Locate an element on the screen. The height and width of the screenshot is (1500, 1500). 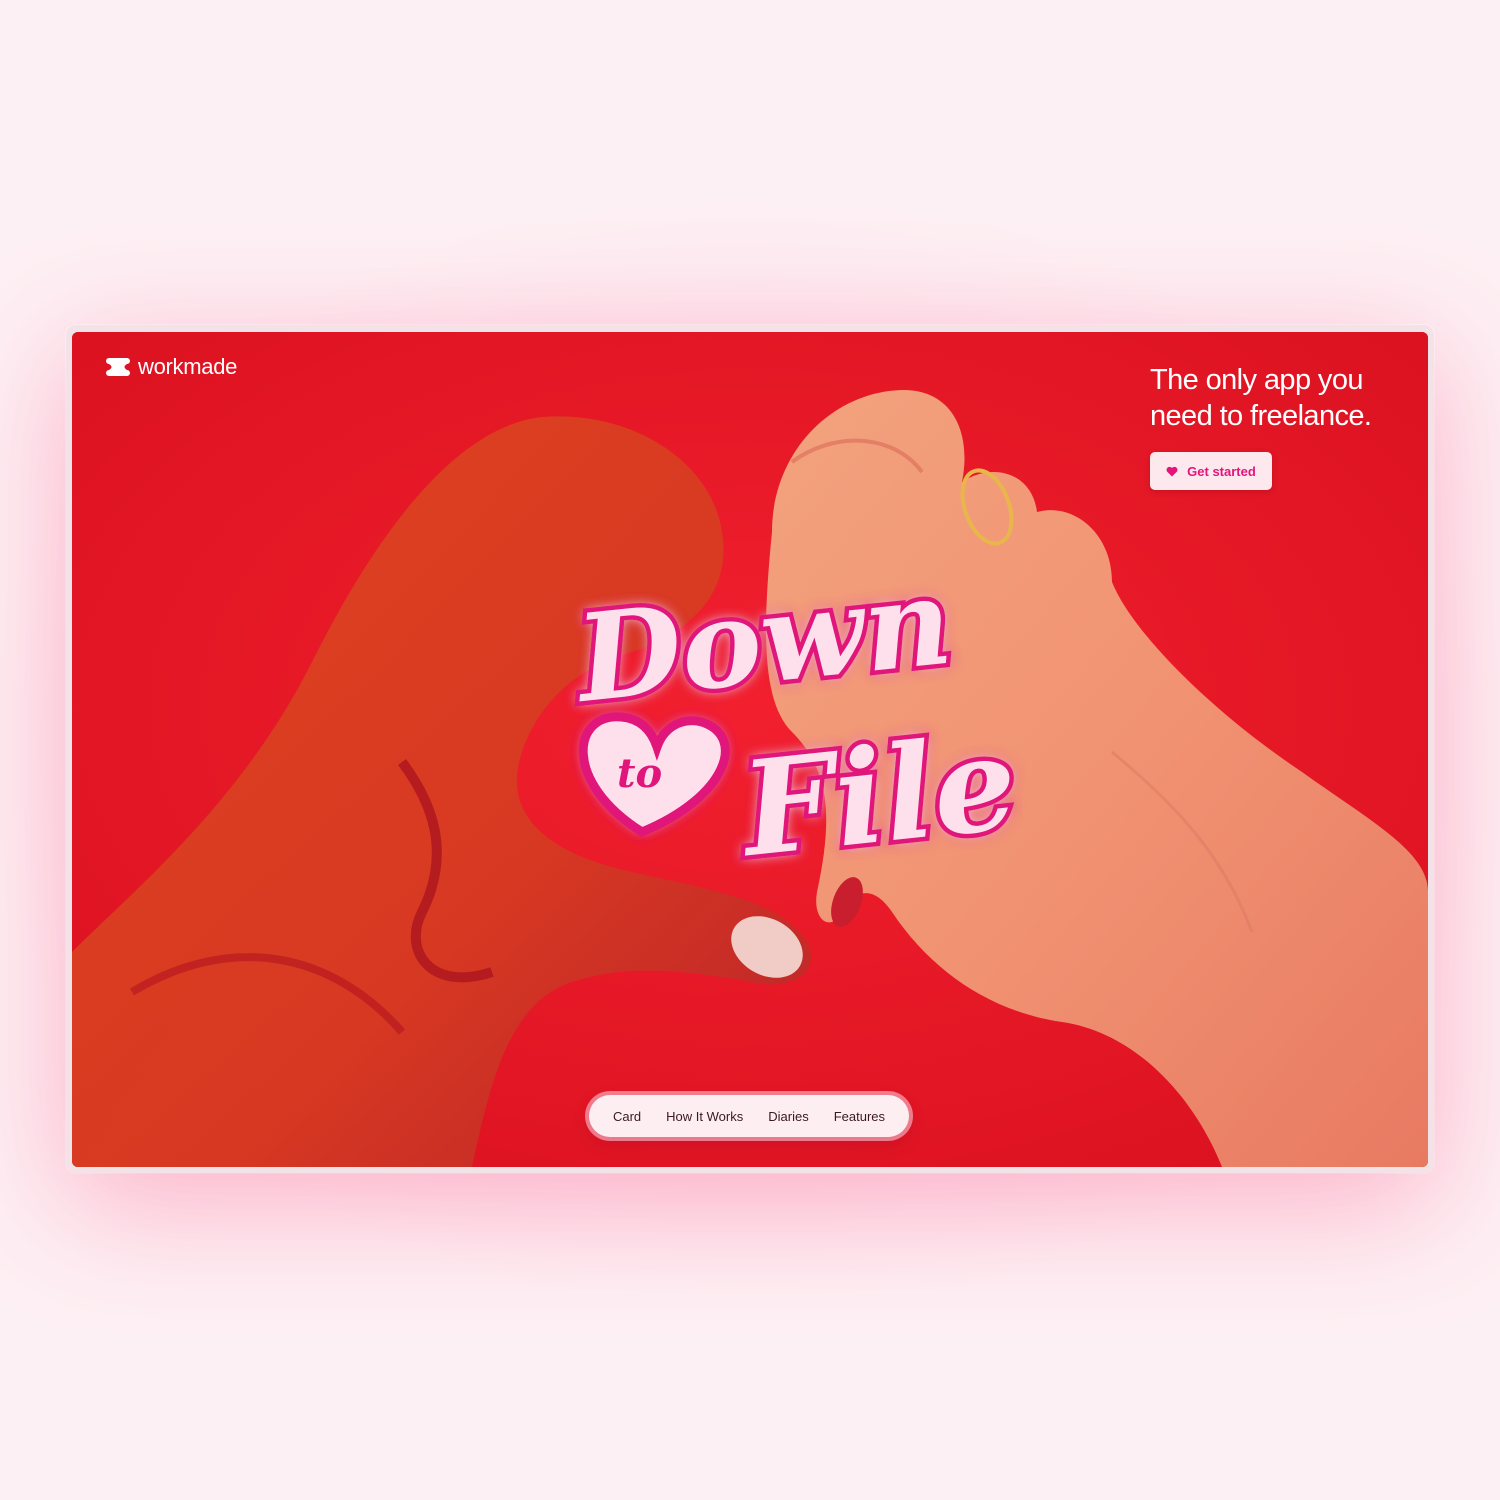
nav-item-features: Features is located at coordinates (859, 1116).